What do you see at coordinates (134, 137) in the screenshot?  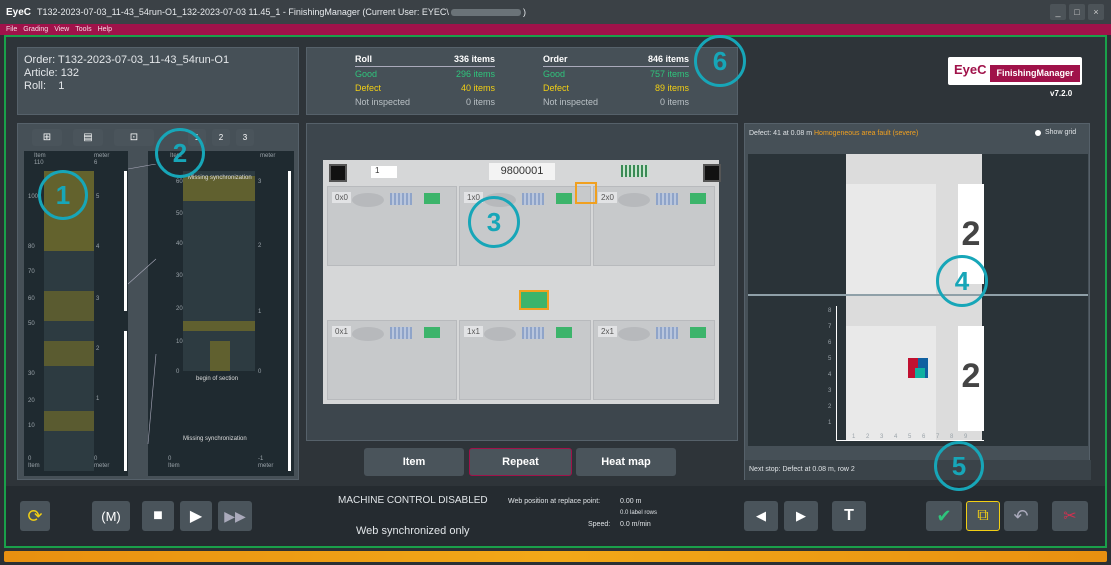 I see `view-mode-button-3: ⊡` at bounding box center [134, 137].